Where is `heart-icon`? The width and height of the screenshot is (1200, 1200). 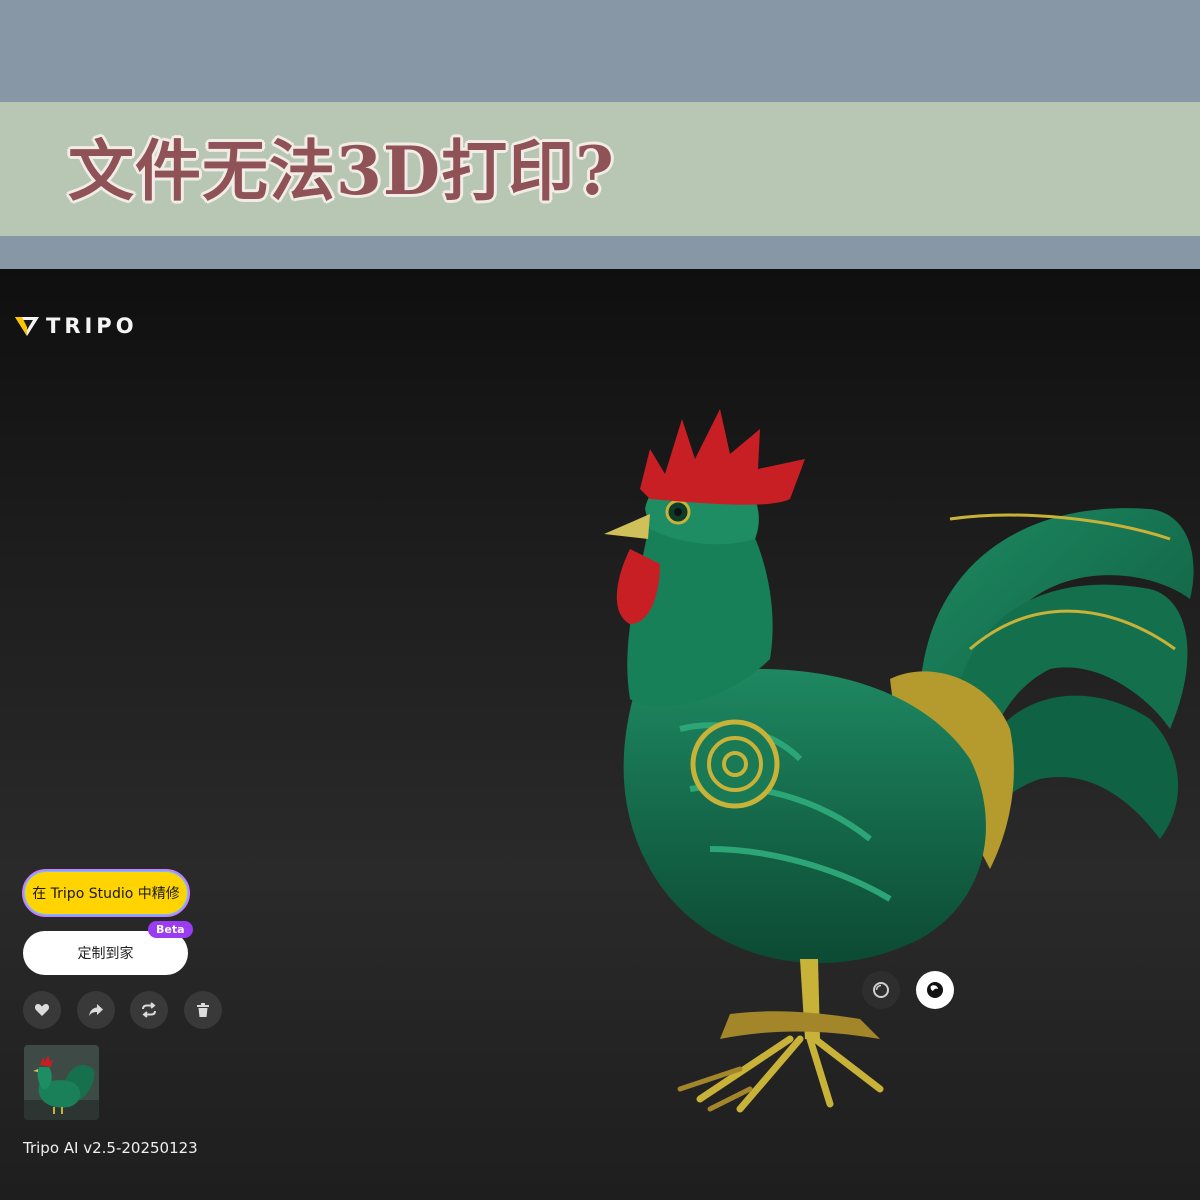 heart-icon is located at coordinates (42, 1010).